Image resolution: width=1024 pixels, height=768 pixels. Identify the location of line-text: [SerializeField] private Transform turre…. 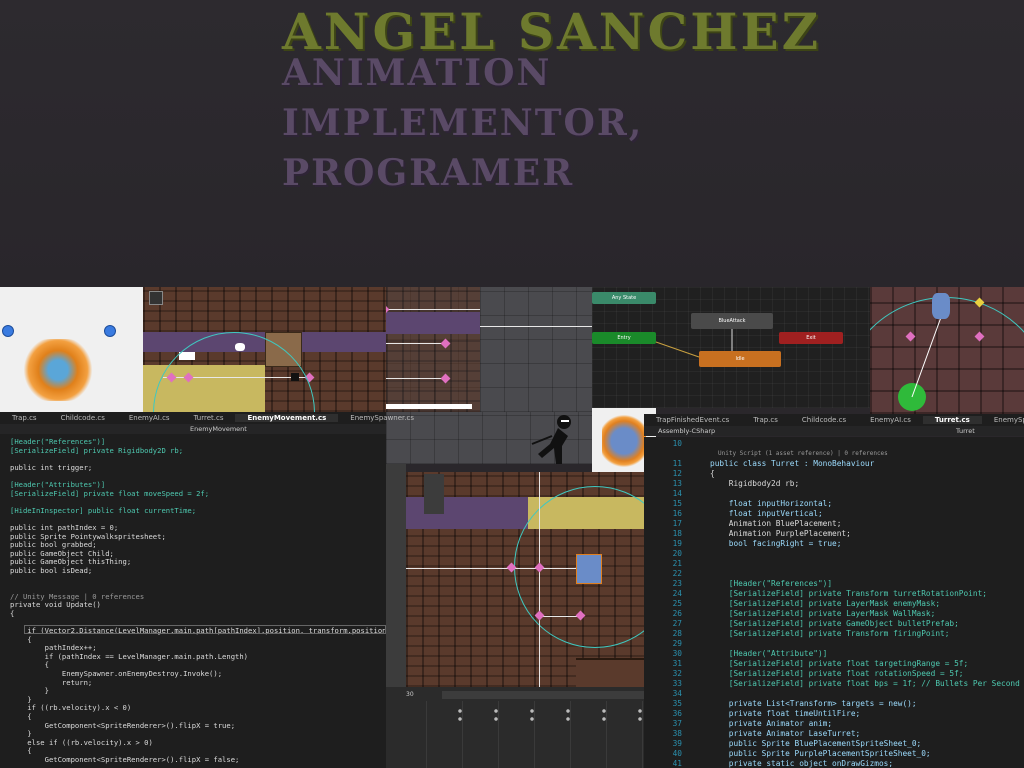
(848, 593).